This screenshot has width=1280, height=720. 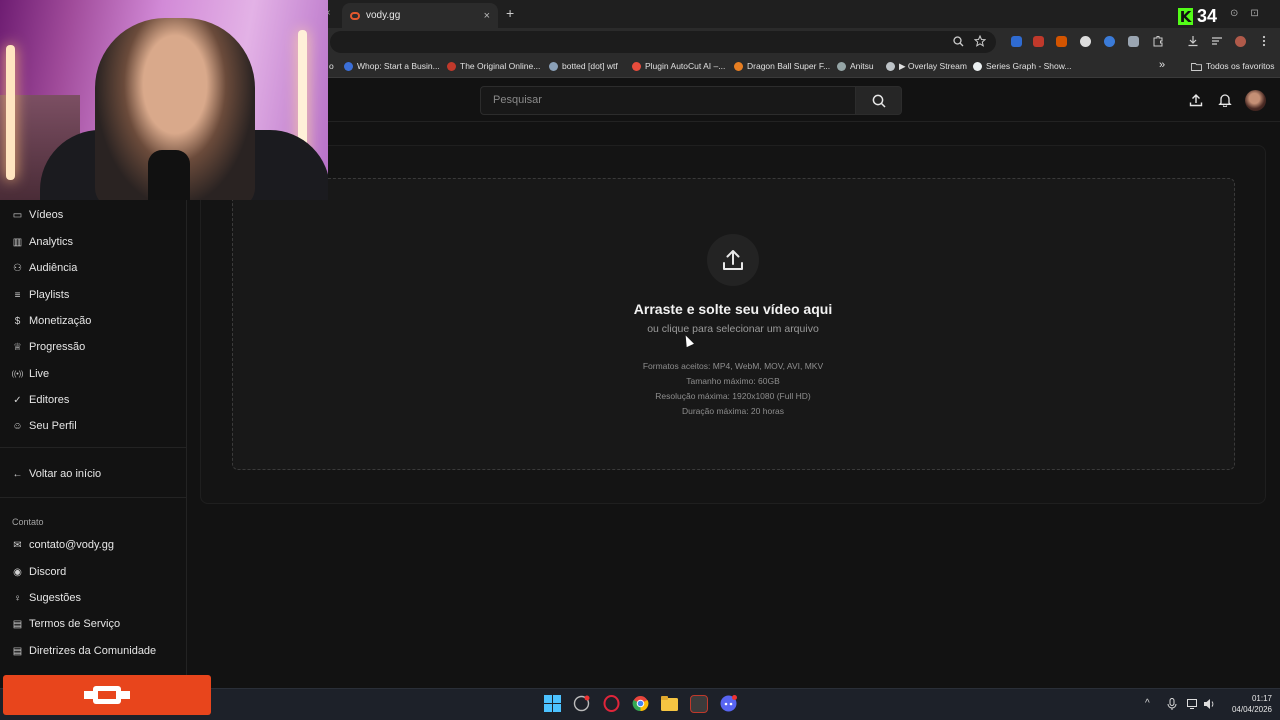 I want to click on contact-item: ▤ Termos de Serviço, so click(x=66, y=624).